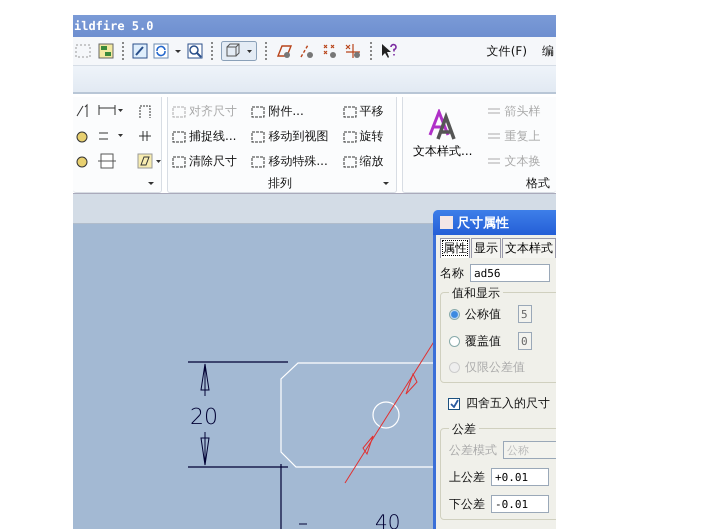 Image resolution: width=720 pixels, height=529 pixels. I want to click on field-label: 下公差, so click(467, 504).